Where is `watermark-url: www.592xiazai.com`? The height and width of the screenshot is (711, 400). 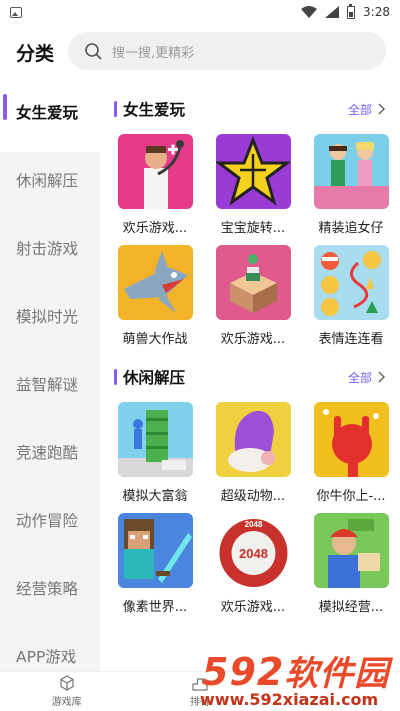 watermark-url: www.592xiazai.com is located at coordinates (289, 699).